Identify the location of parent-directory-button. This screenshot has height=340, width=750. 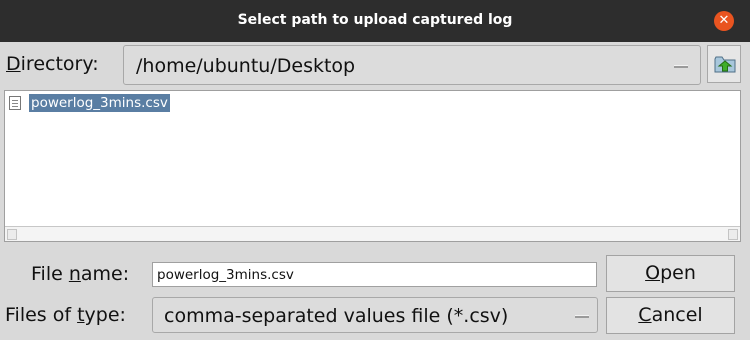
(724, 64).